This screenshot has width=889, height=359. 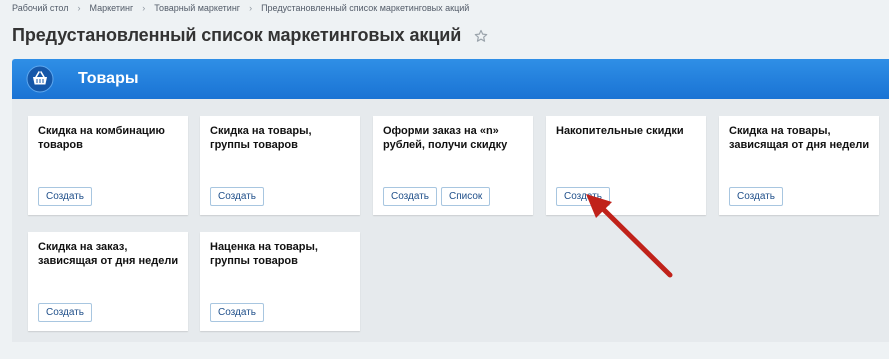 I want to click on breadcrumb-item-product-marketing: Товарный маркетинг, so click(x=197, y=8).